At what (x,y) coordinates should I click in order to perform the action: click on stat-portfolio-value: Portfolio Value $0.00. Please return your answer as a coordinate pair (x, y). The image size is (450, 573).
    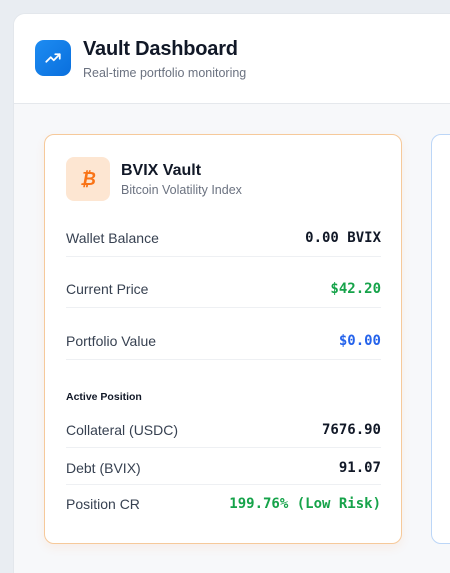
    Looking at the image, I should click on (223, 341).